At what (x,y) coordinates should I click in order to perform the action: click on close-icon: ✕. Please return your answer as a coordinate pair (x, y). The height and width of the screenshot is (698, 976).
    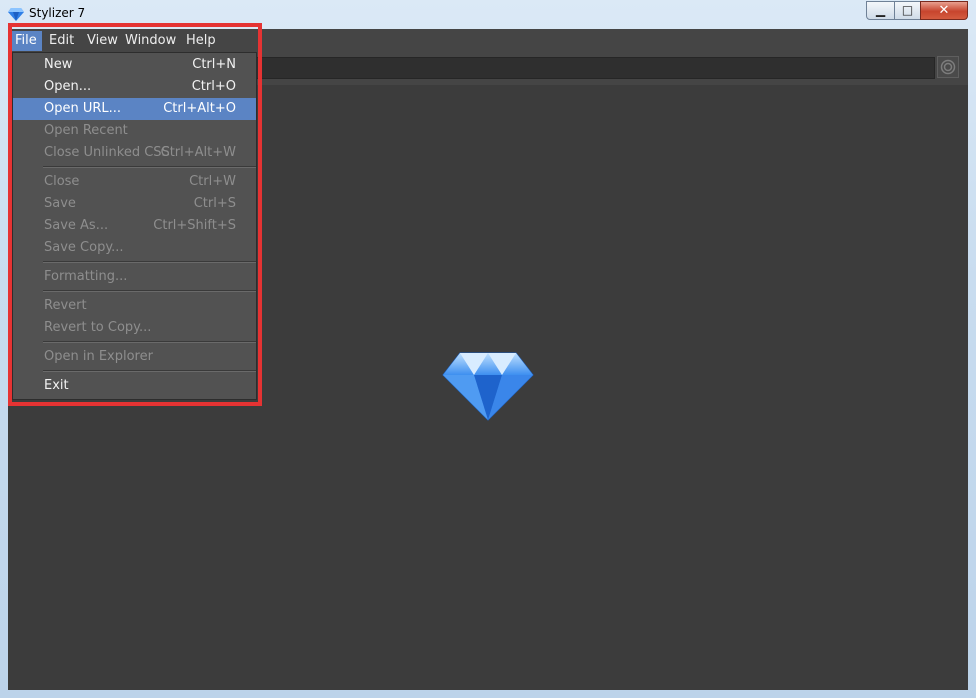
    Looking at the image, I should click on (944, 10).